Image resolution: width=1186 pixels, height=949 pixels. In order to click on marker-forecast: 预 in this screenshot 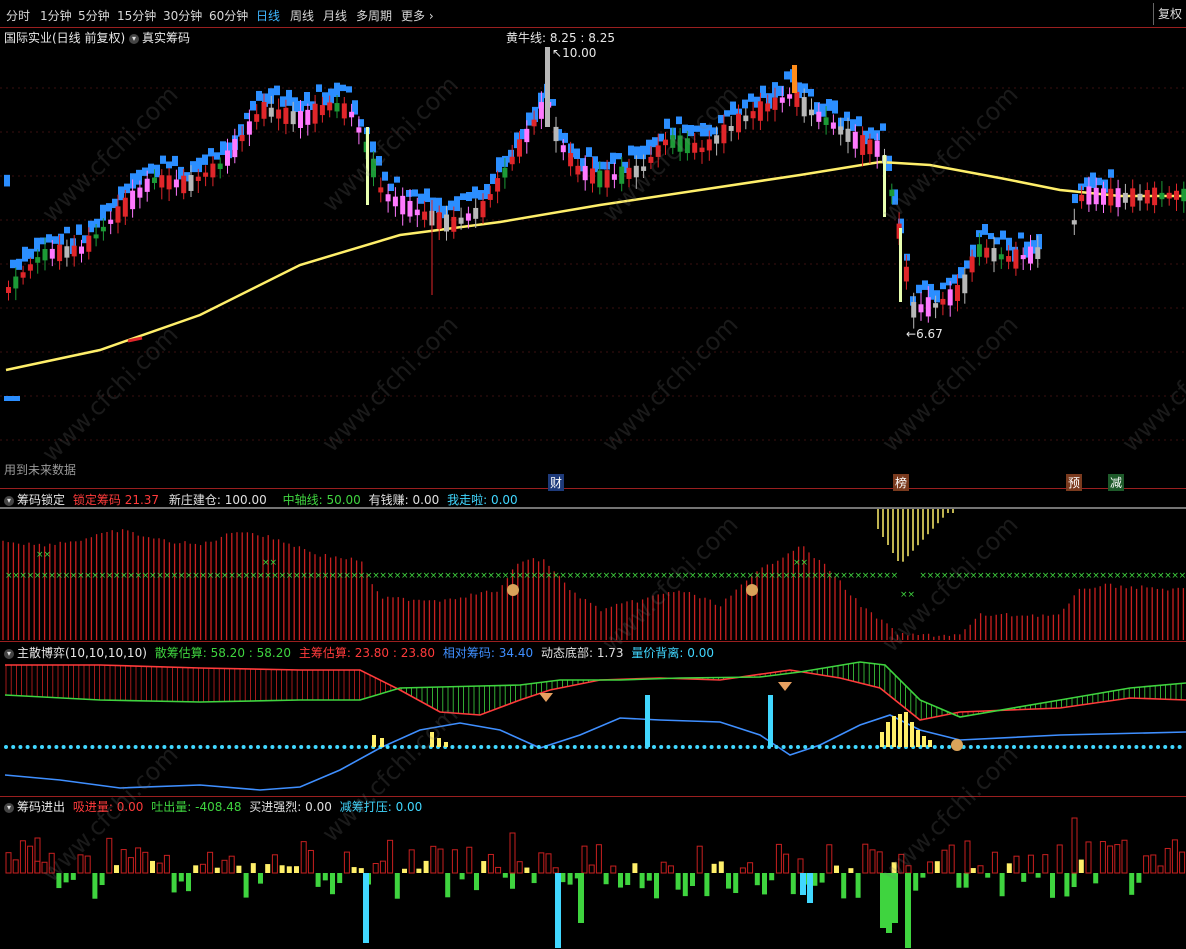, I will do `click(1074, 482)`.